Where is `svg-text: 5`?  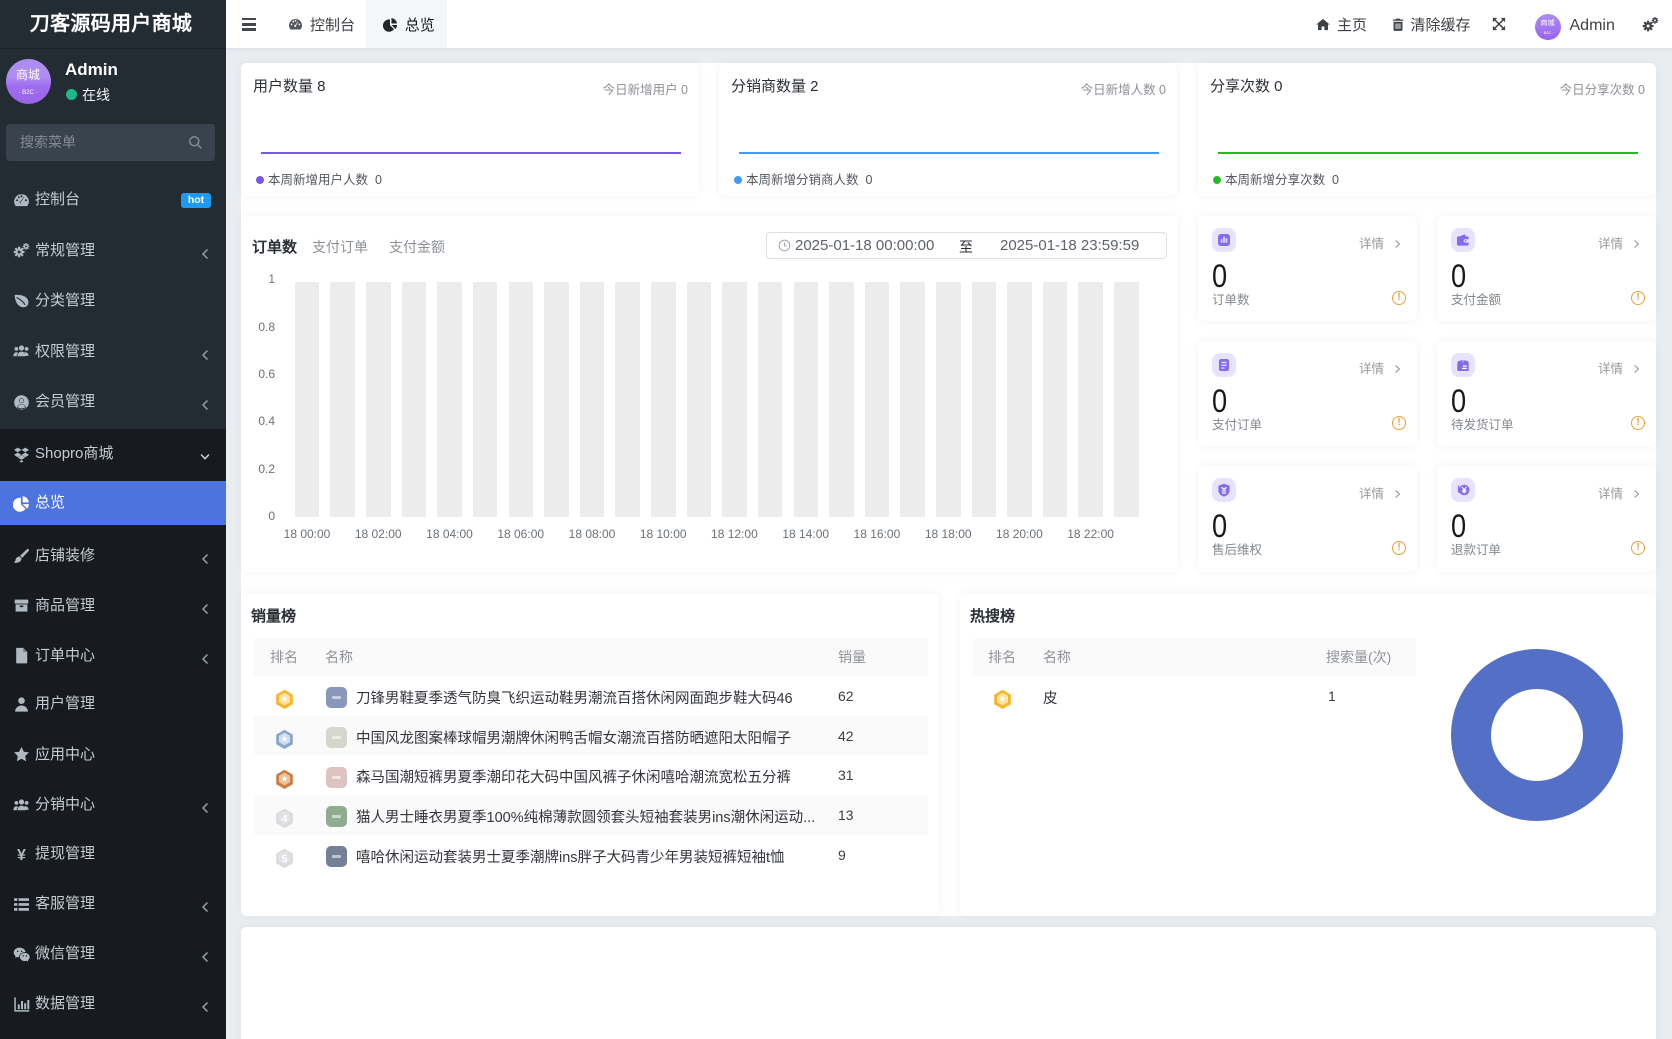 svg-text: 5 is located at coordinates (285, 859).